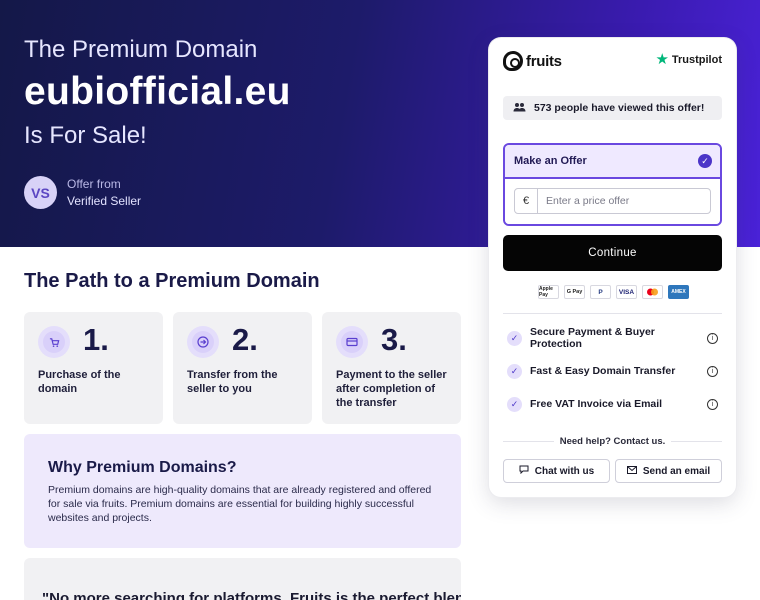  What do you see at coordinates (544, 61) in the screenshot?
I see `brand-name: fruits` at bounding box center [544, 61].